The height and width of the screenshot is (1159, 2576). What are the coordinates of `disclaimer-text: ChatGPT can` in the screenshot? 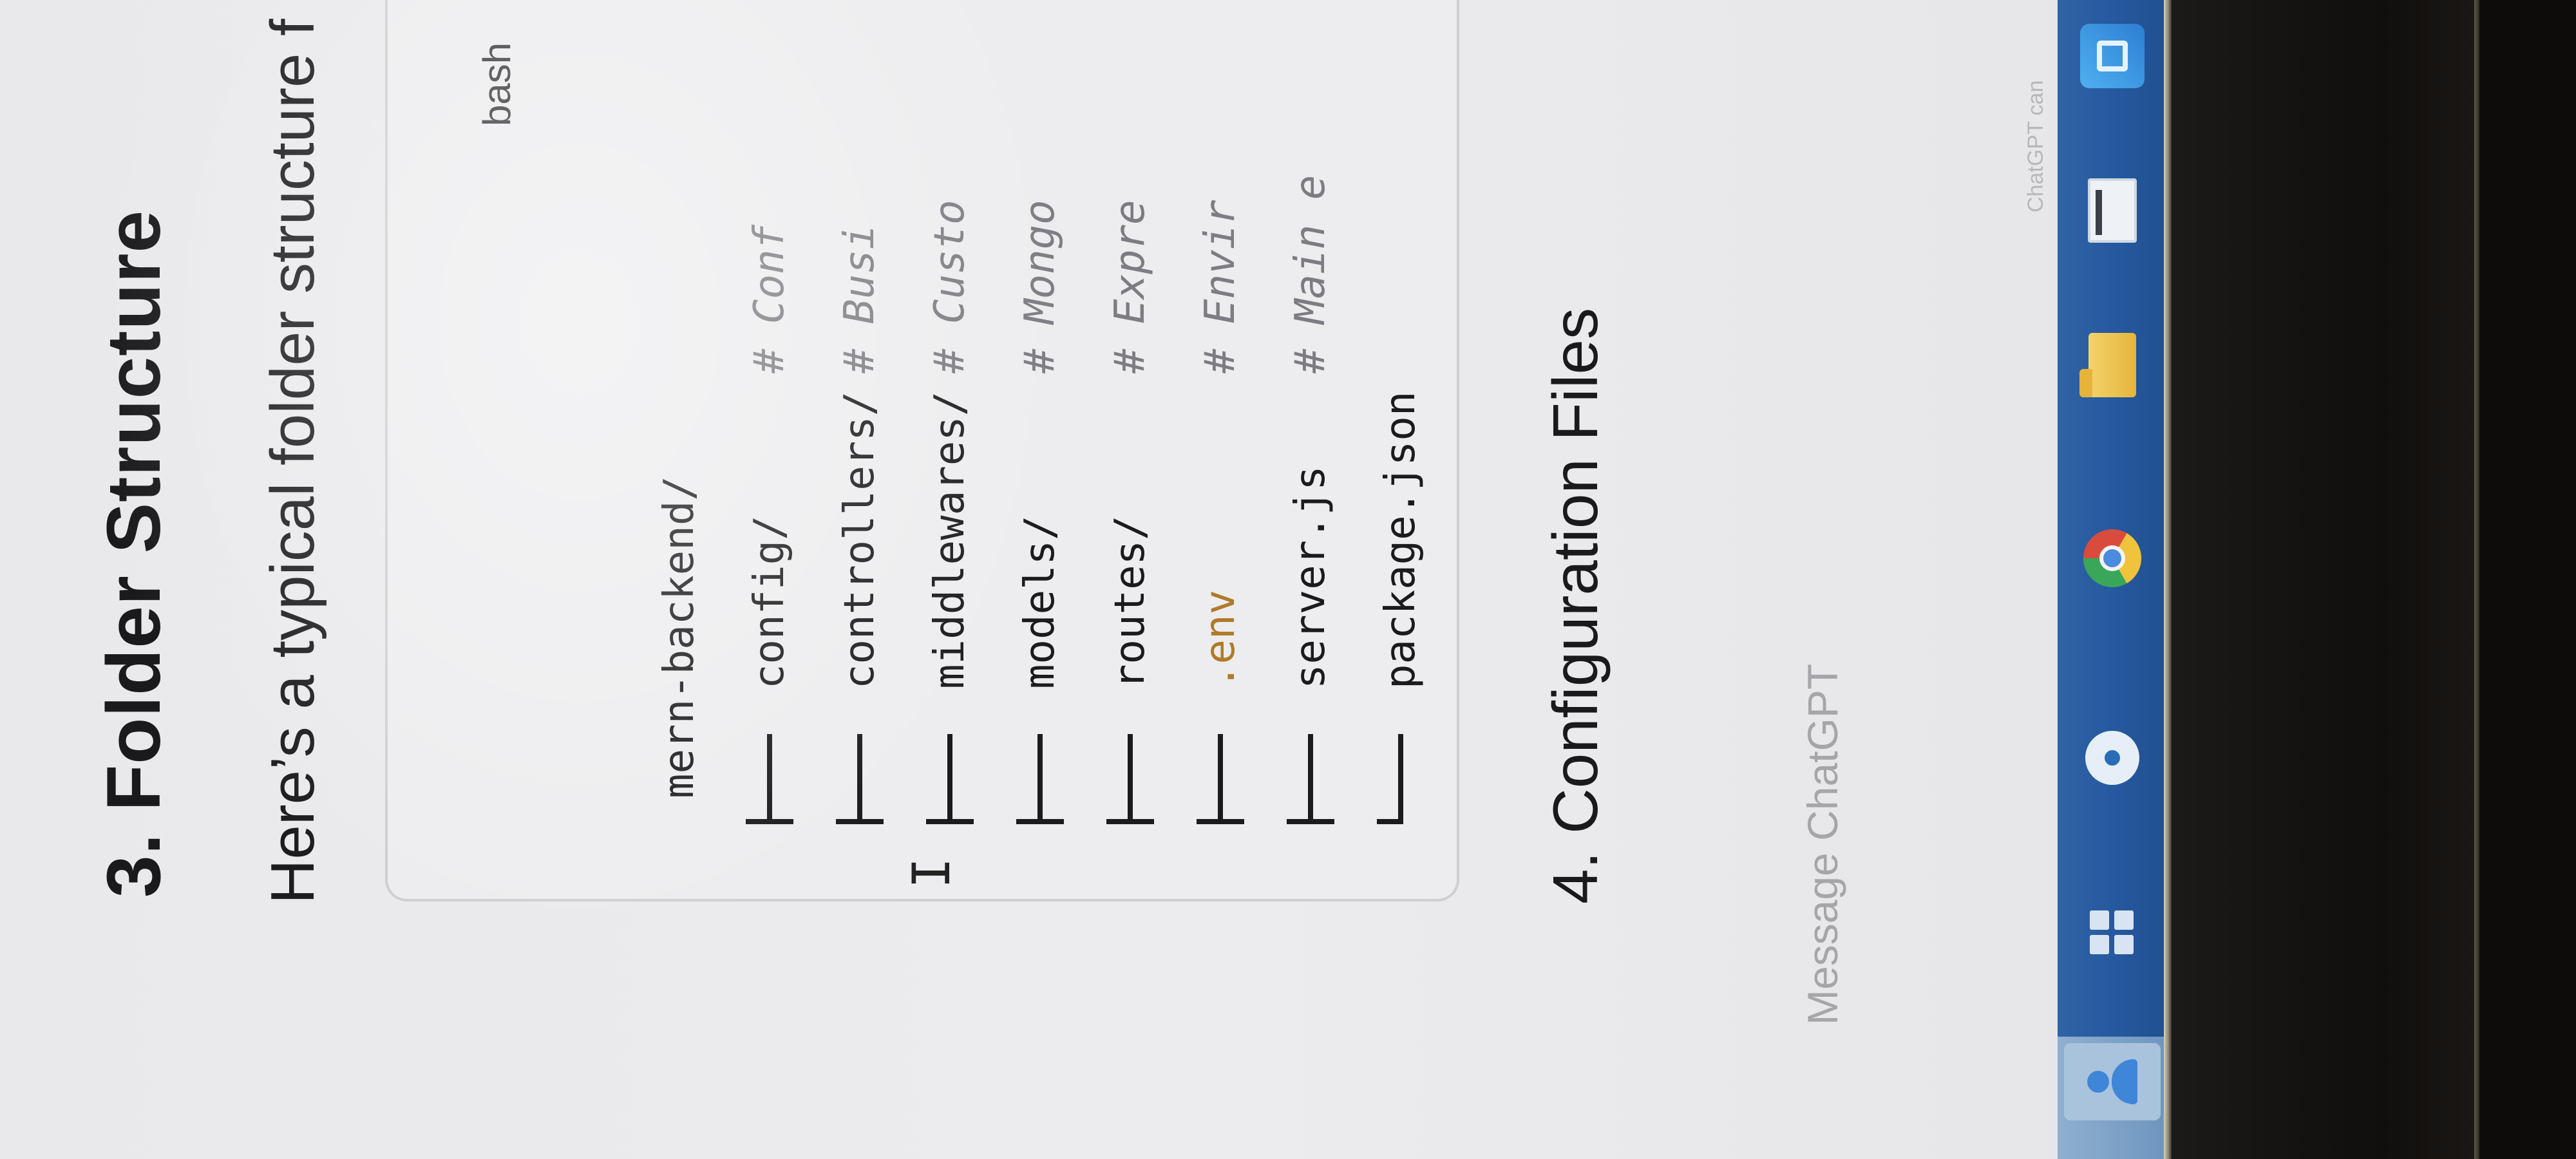 It's located at (2035, 146).